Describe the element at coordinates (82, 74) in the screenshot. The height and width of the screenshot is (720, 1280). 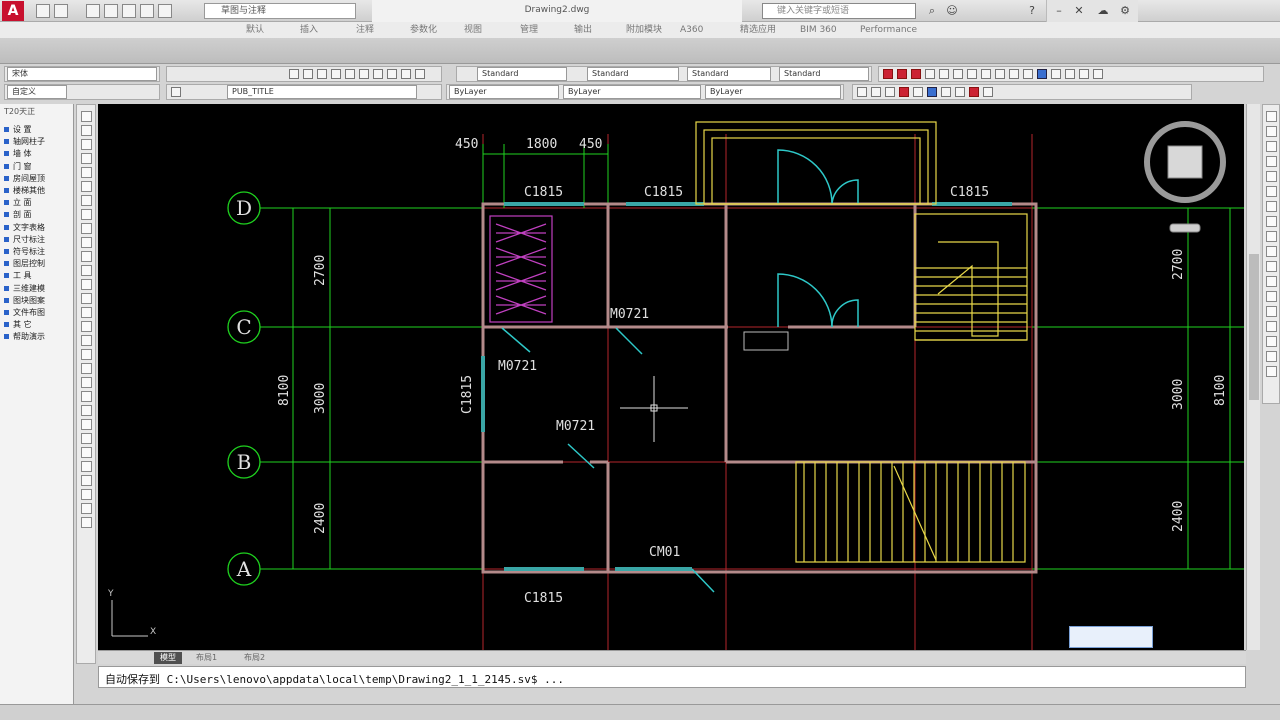
I see `font-select: 宋体` at that location.